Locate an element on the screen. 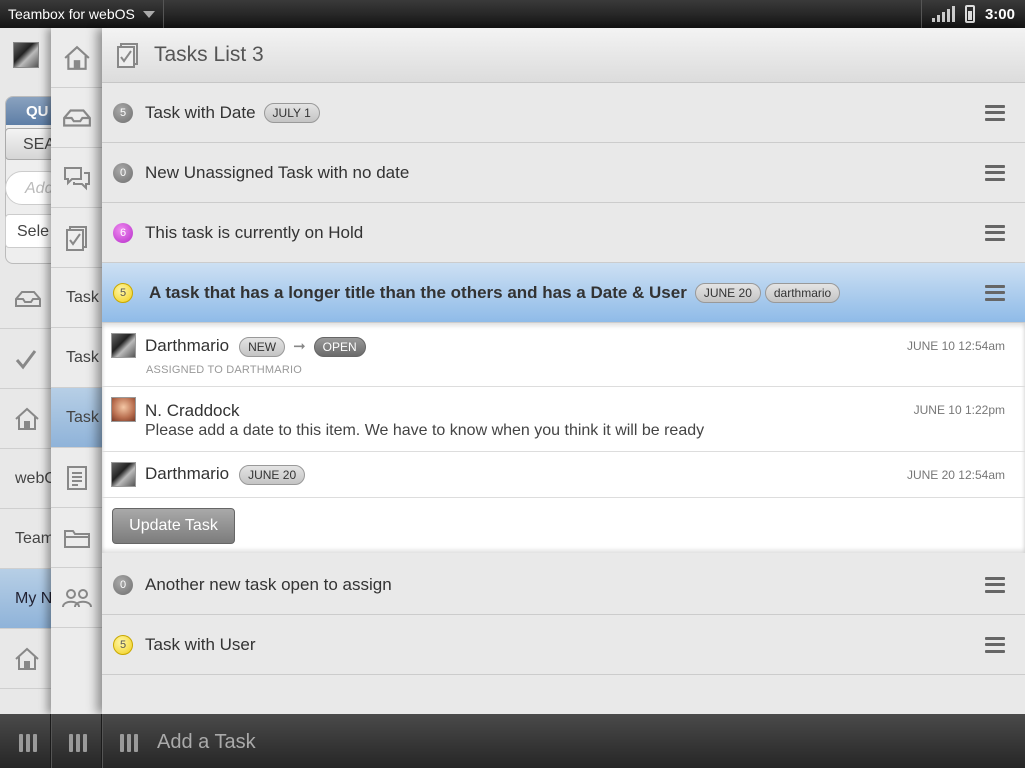 Image resolution: width=1025 pixels, height=768 pixels. checkmark-icon is located at coordinates (26, 359).